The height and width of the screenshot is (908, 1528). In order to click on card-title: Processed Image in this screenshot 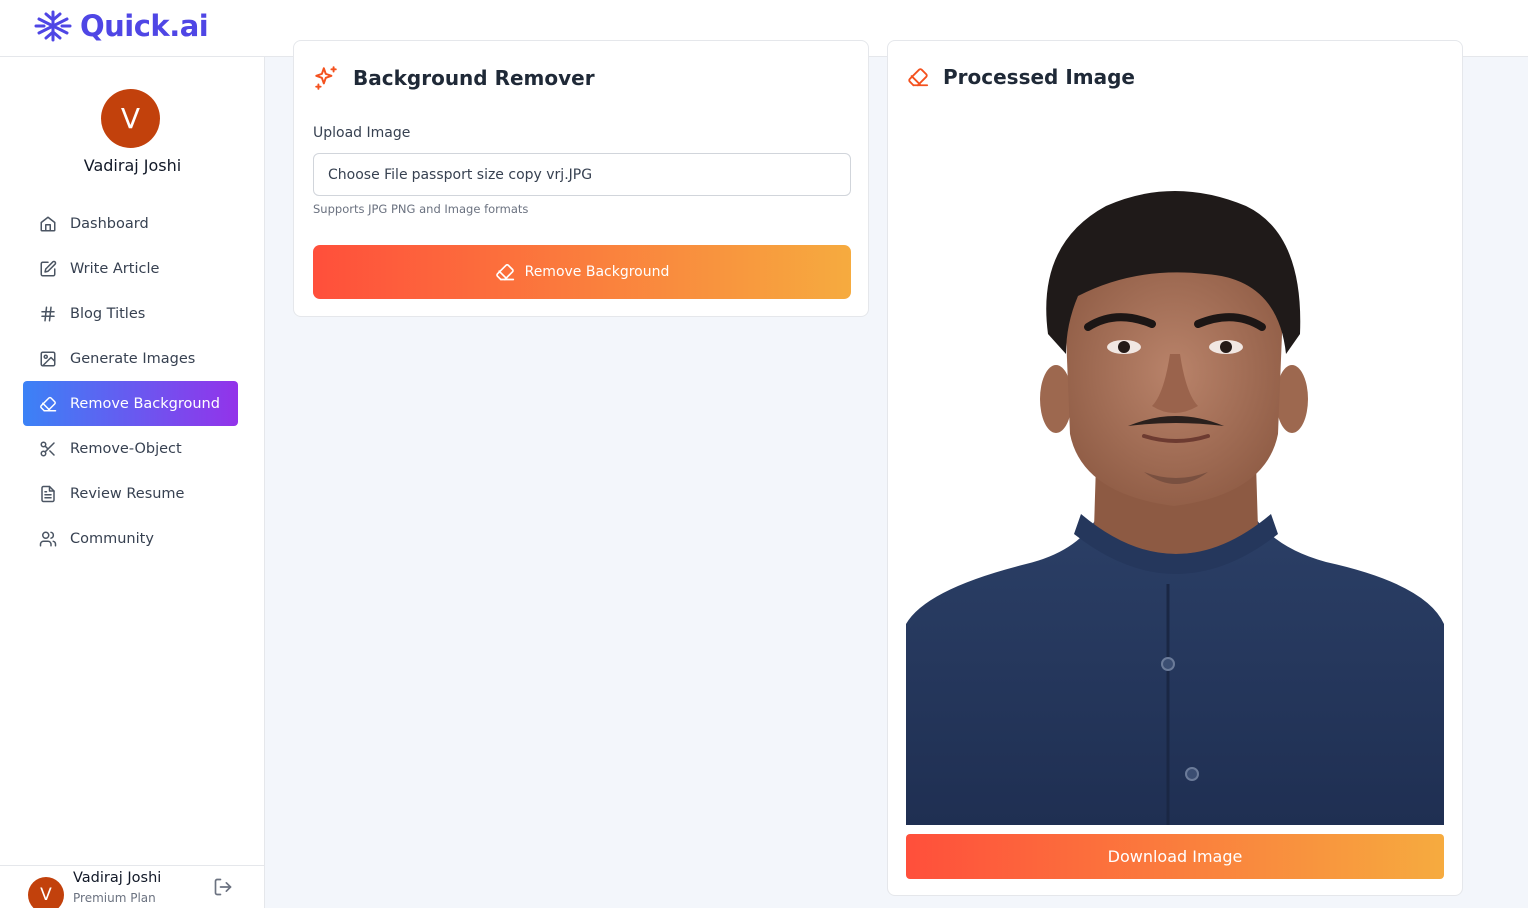, I will do `click(1021, 77)`.